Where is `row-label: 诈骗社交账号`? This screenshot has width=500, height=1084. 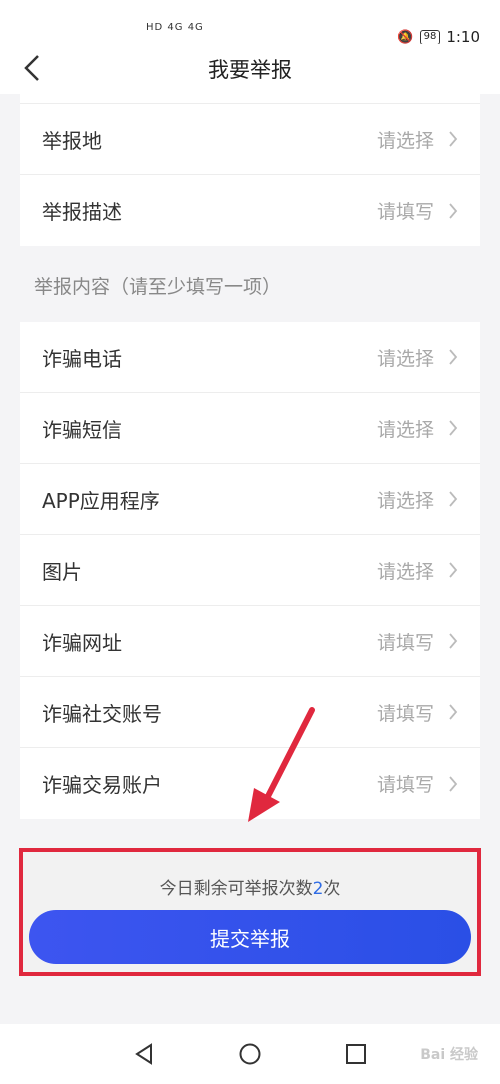 row-label: 诈骗社交账号 is located at coordinates (102, 713).